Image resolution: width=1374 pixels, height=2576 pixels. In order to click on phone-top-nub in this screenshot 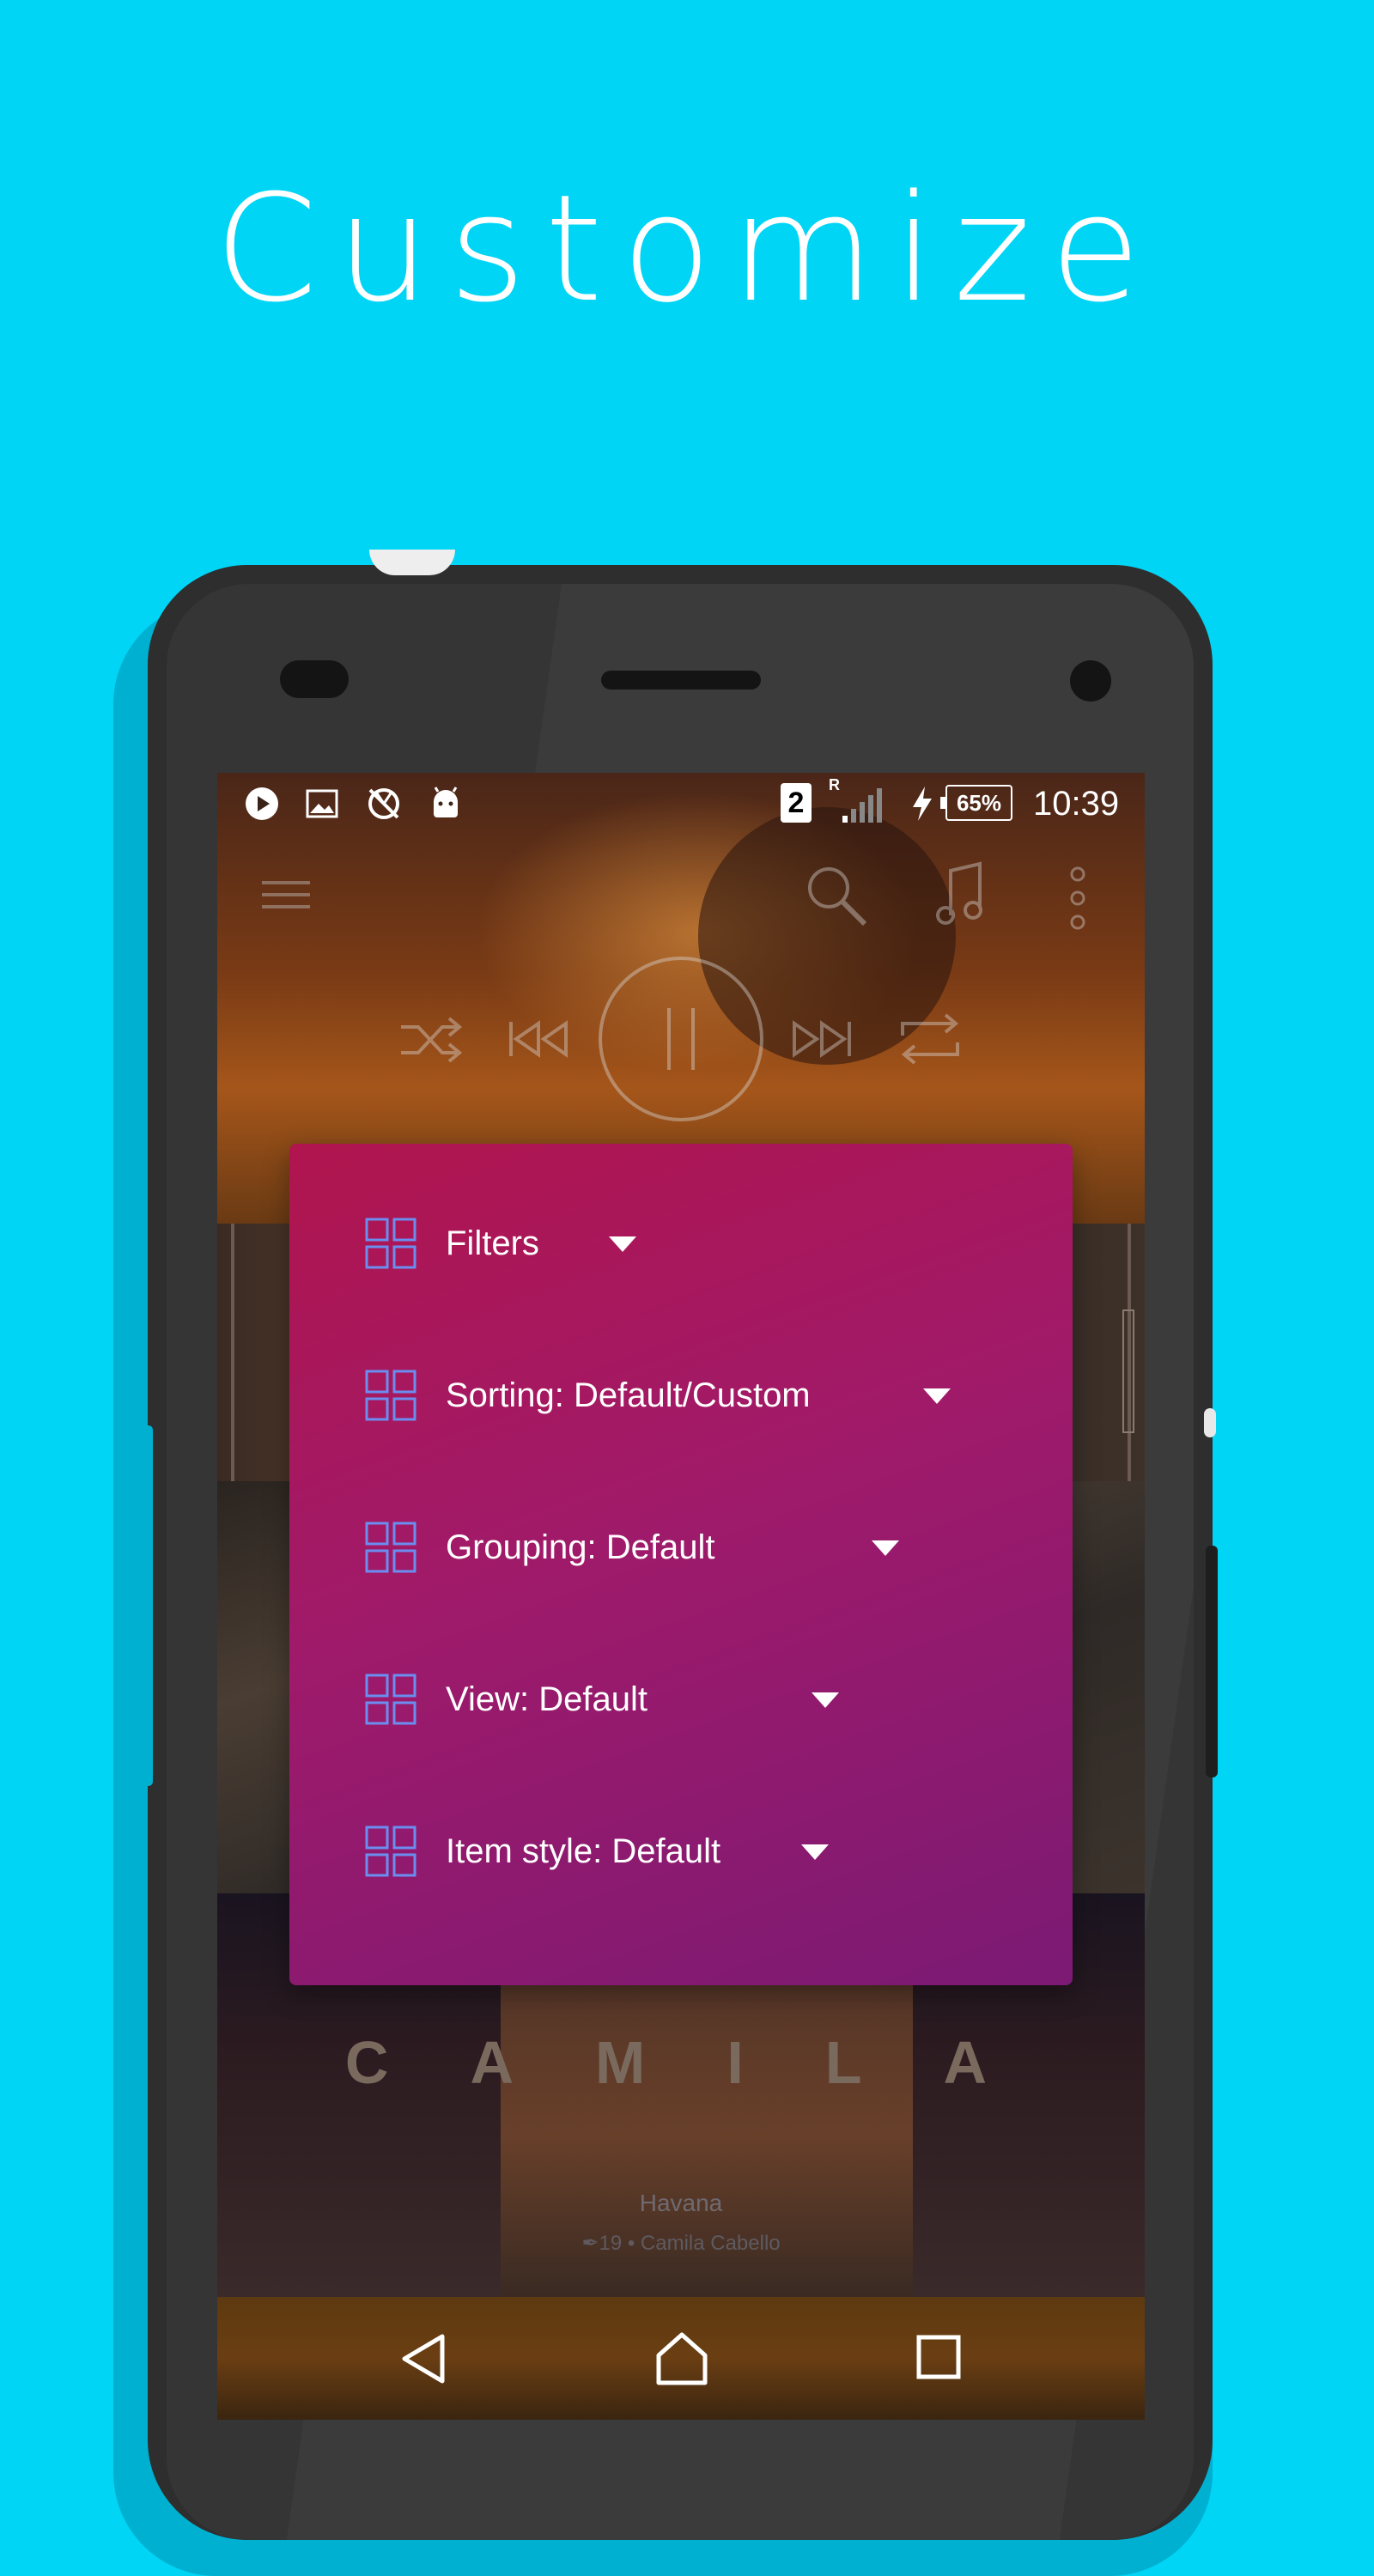, I will do `click(412, 563)`.